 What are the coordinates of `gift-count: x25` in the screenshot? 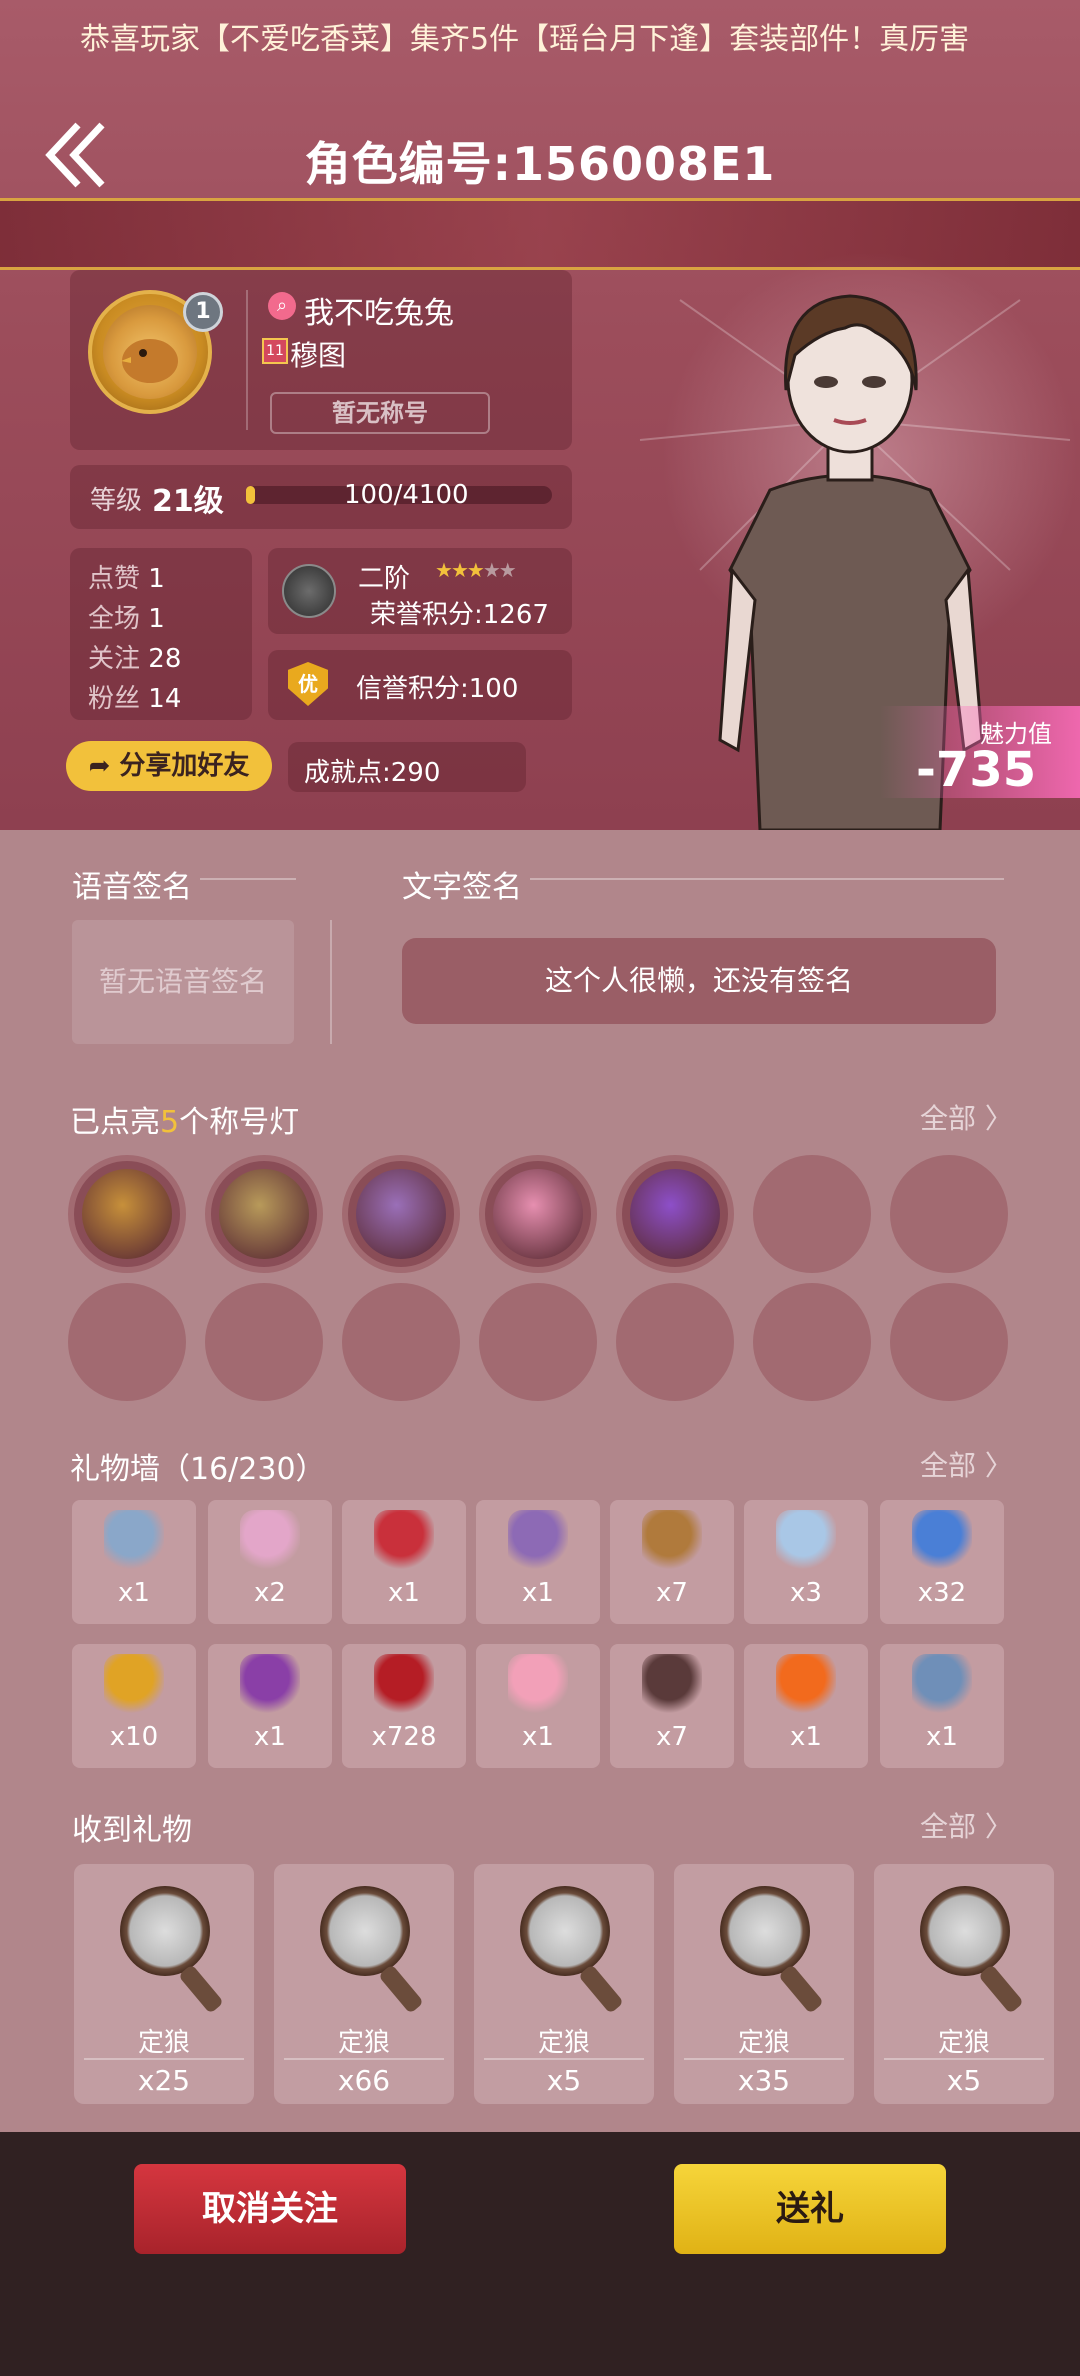 It's located at (164, 2080).